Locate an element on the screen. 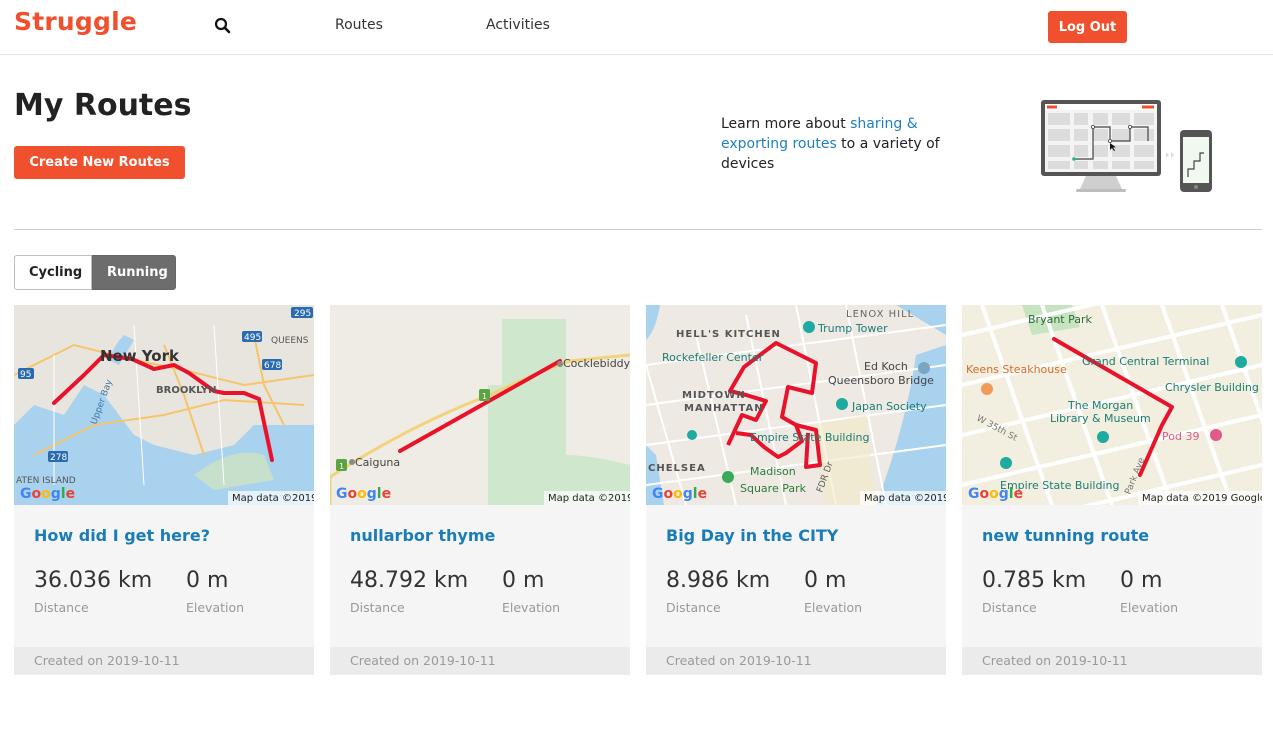 Image resolution: width=1273 pixels, height=735 pixels. svg-text: Ed Koch is located at coordinates (886, 366).